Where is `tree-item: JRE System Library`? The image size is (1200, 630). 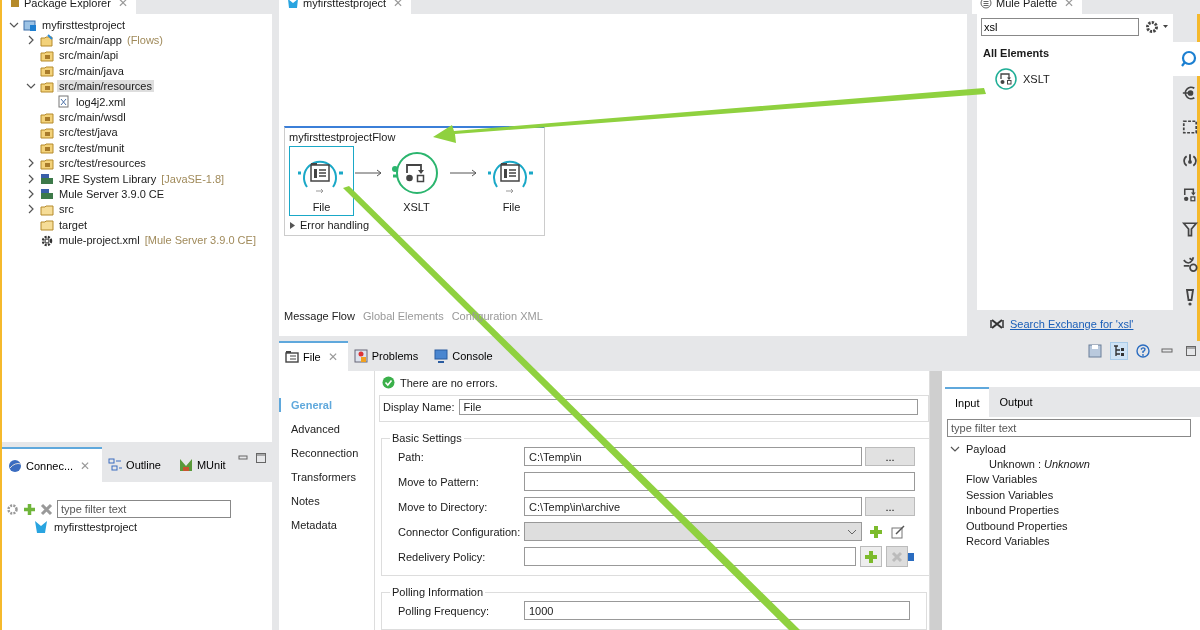
tree-item: JRE System Library is located at coordinates (108, 178).